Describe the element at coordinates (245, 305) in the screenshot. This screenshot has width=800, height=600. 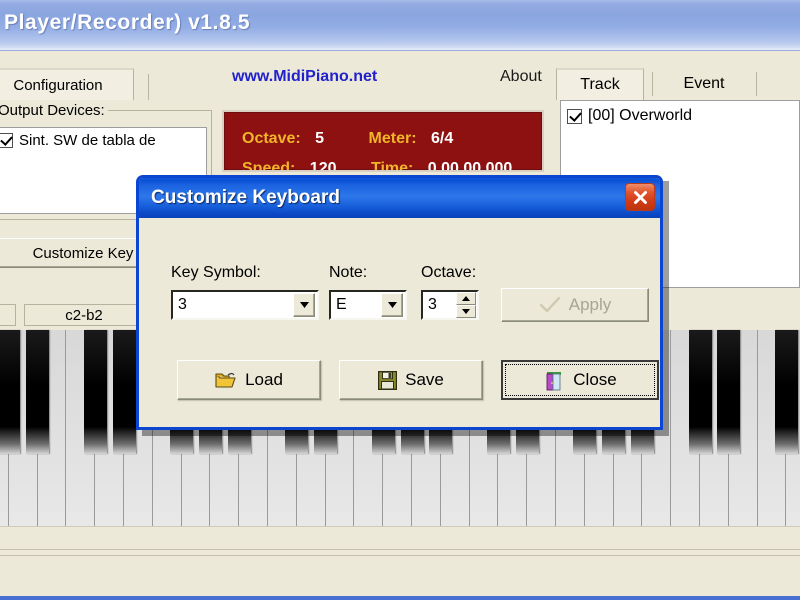
I see `key-symbol-combobox: 3` at that location.